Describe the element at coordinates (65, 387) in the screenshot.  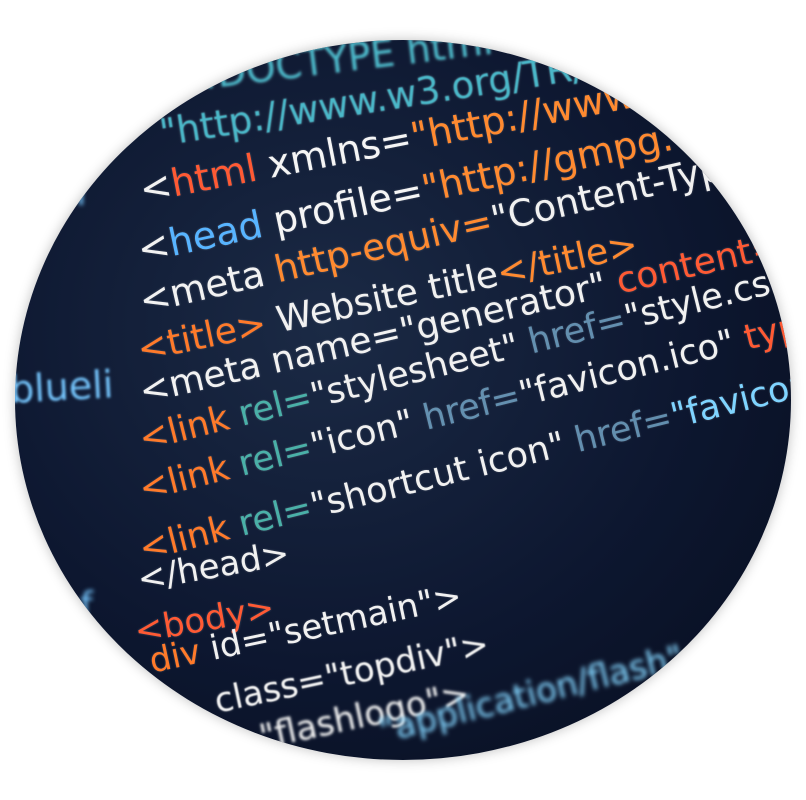
I see `side-fragment-blueli: blueli` at that location.